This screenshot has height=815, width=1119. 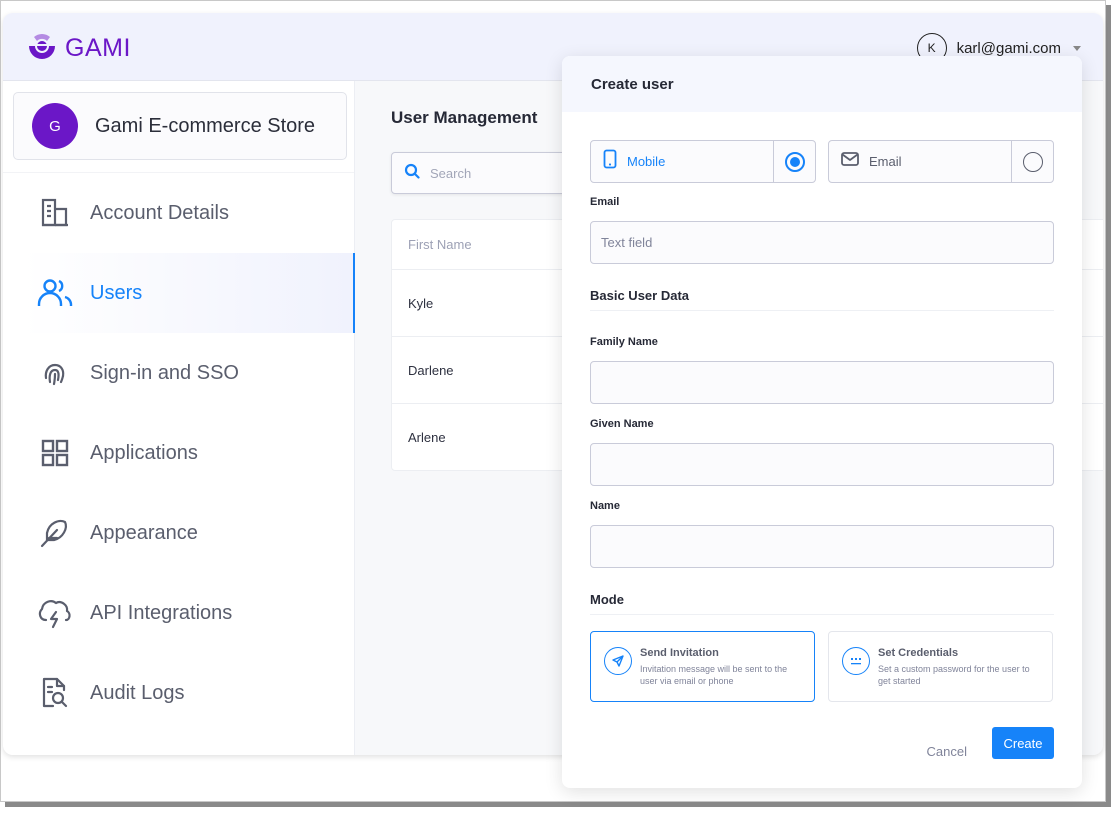 What do you see at coordinates (646, 161) in the screenshot?
I see `contact-option-label: Mobile` at bounding box center [646, 161].